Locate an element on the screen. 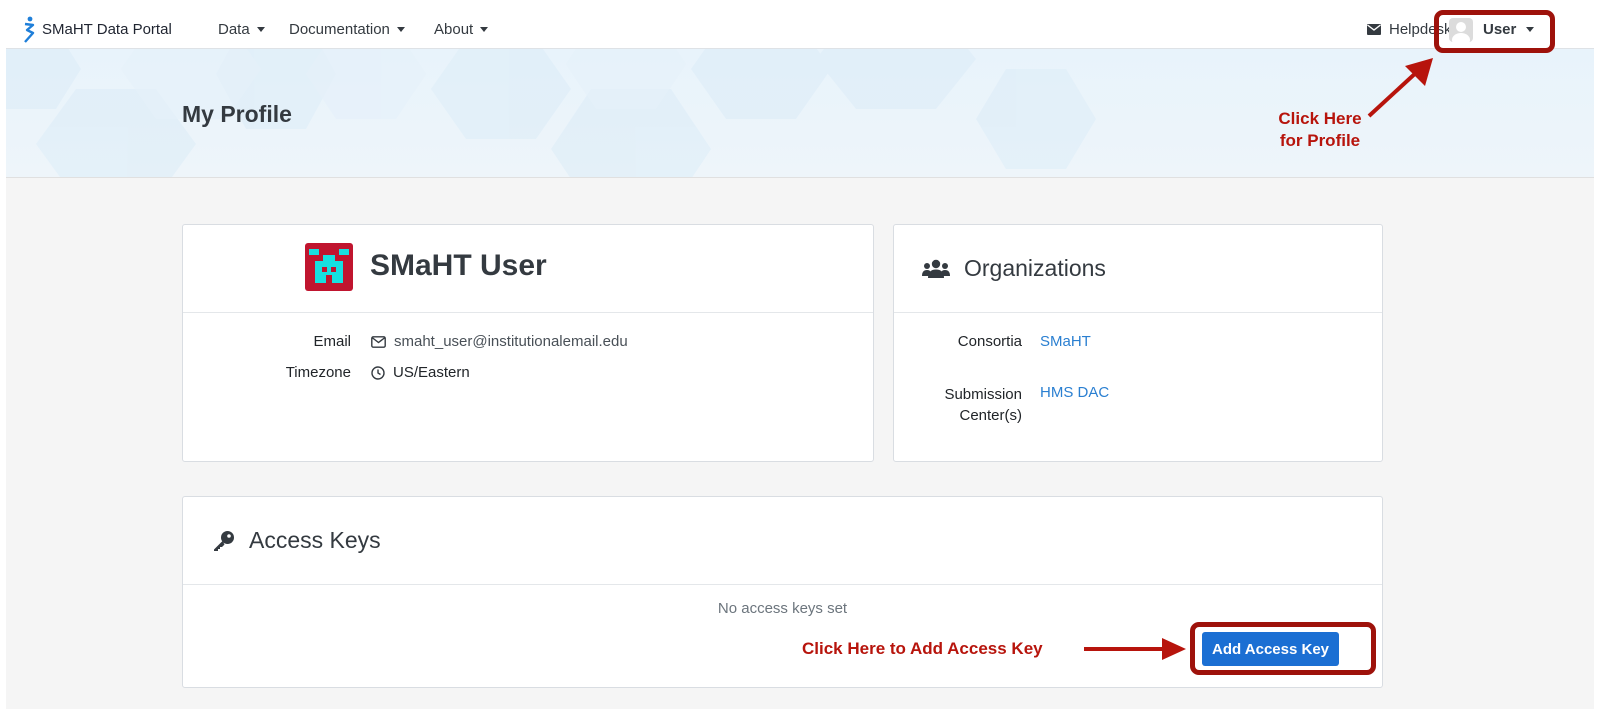  access-keys-title-text: Access Keys is located at coordinates (315, 540).